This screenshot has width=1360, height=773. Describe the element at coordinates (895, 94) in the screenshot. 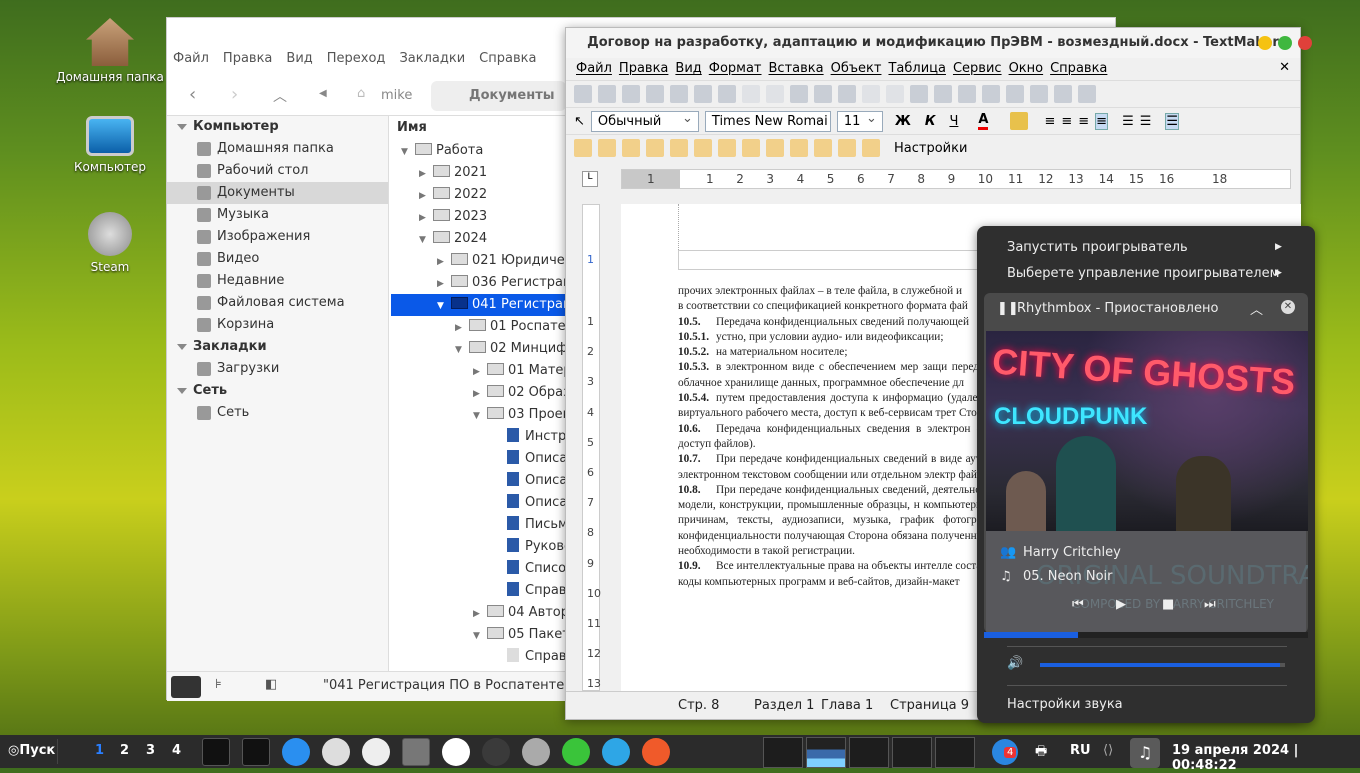

I see `redo-icon` at that location.